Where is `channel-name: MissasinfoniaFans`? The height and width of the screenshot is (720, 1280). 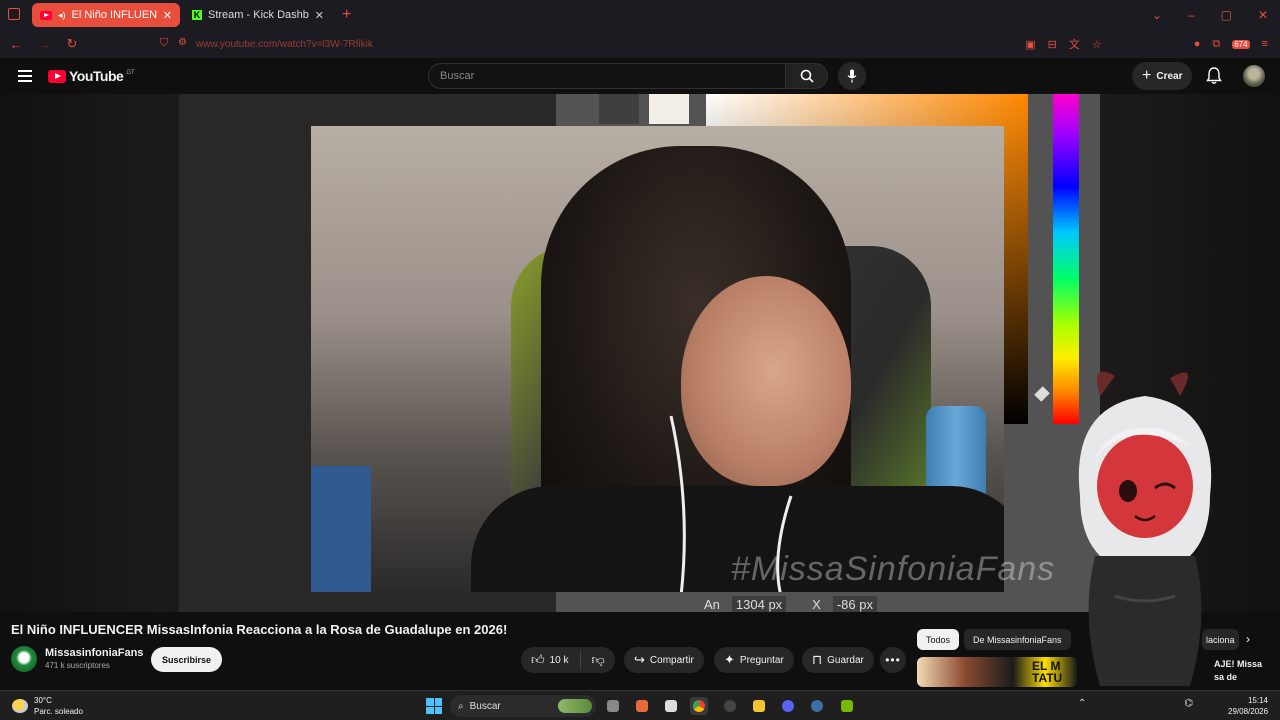 channel-name: MissasinfoniaFans is located at coordinates (94, 653).